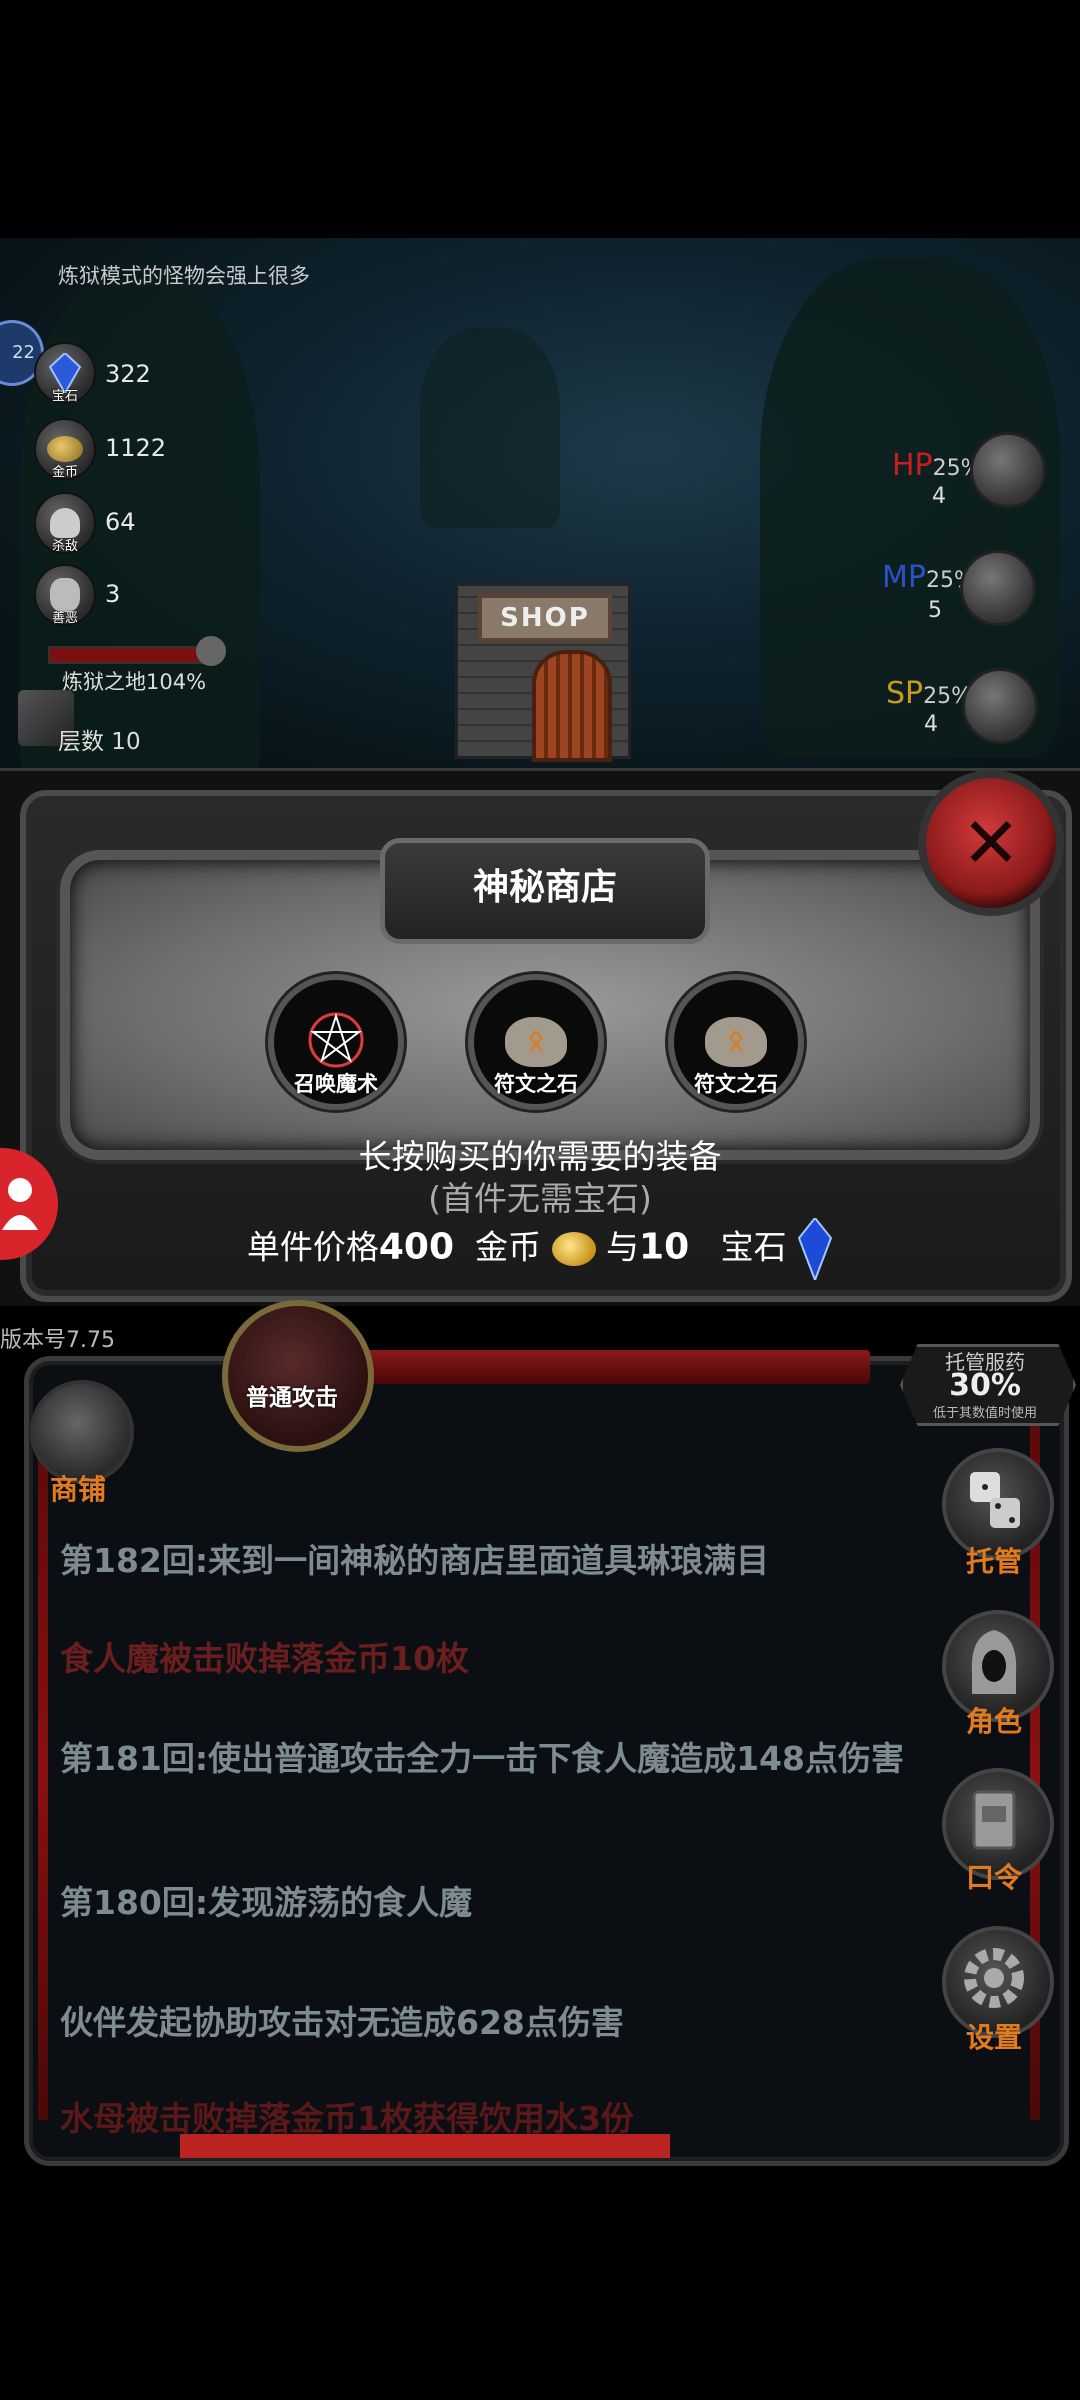  What do you see at coordinates (664, 1247) in the screenshot?
I see `price-gems: 10` at bounding box center [664, 1247].